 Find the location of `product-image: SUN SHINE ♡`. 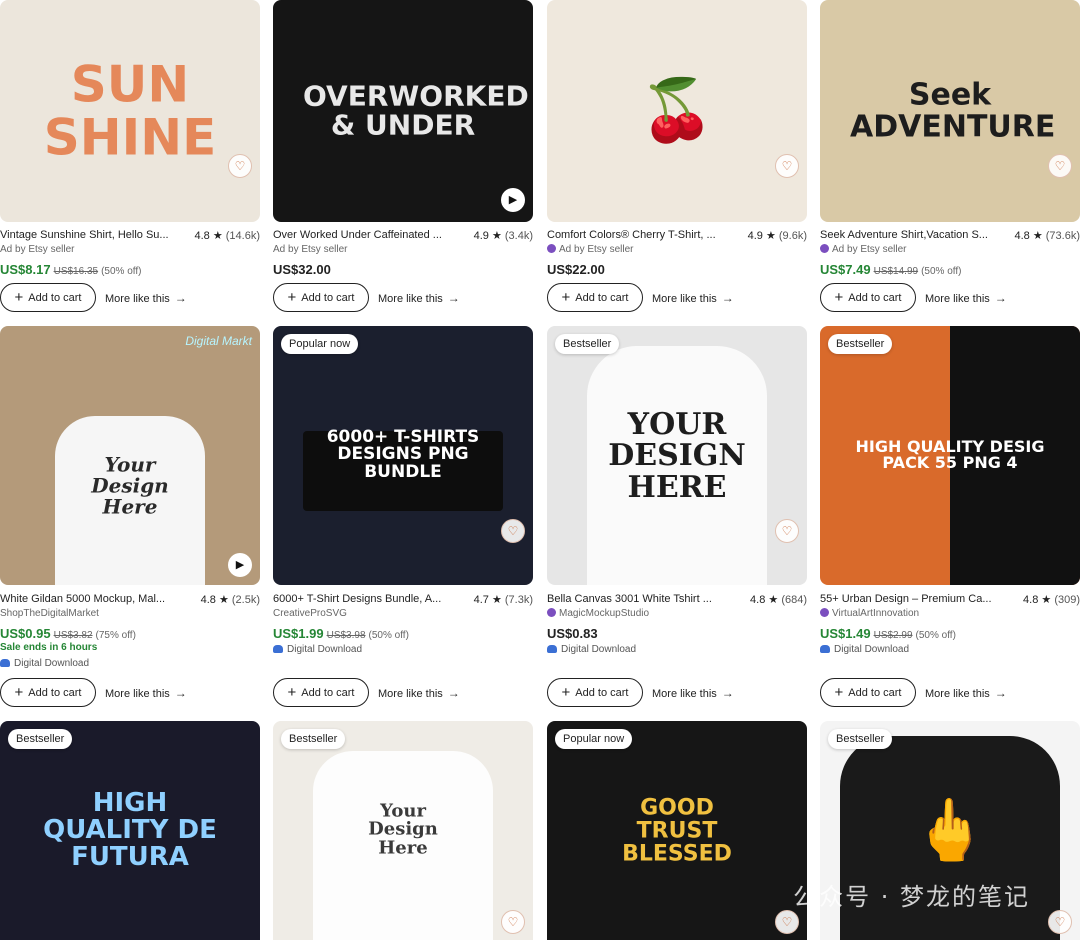

product-image: SUN SHINE ♡ is located at coordinates (130, 111).